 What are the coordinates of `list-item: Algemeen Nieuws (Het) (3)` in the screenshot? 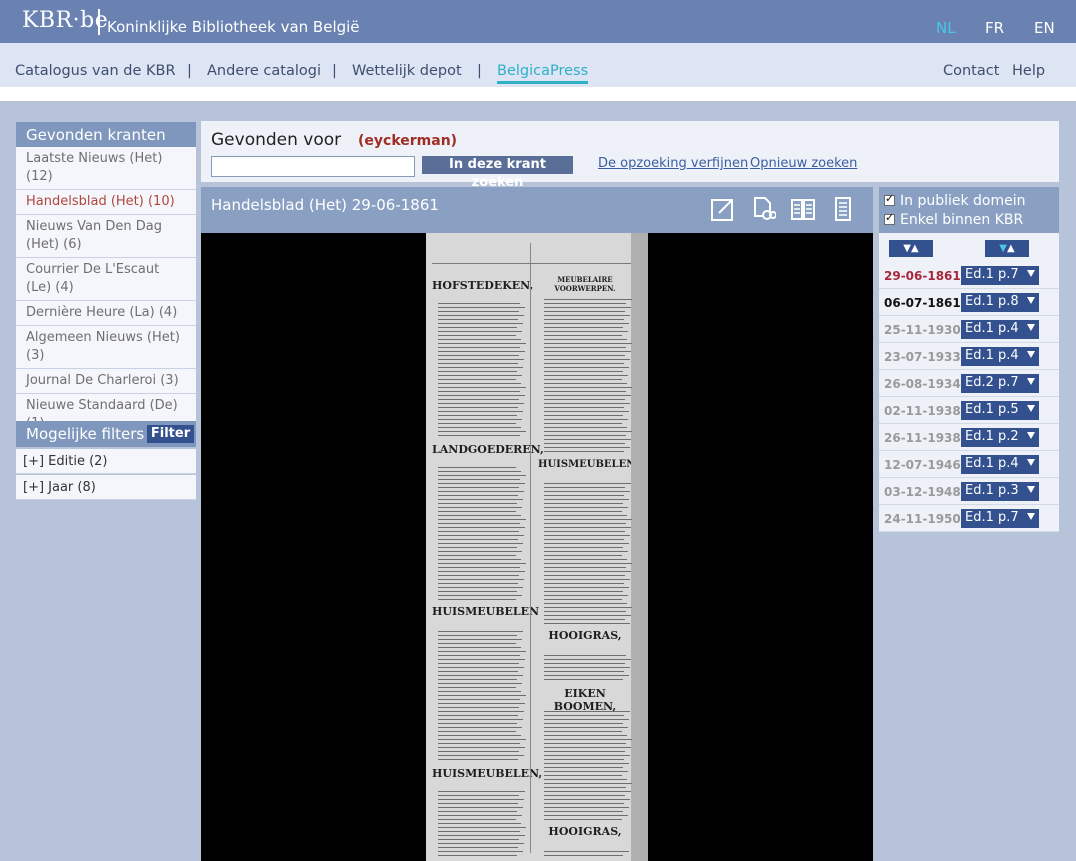 It's located at (106, 347).